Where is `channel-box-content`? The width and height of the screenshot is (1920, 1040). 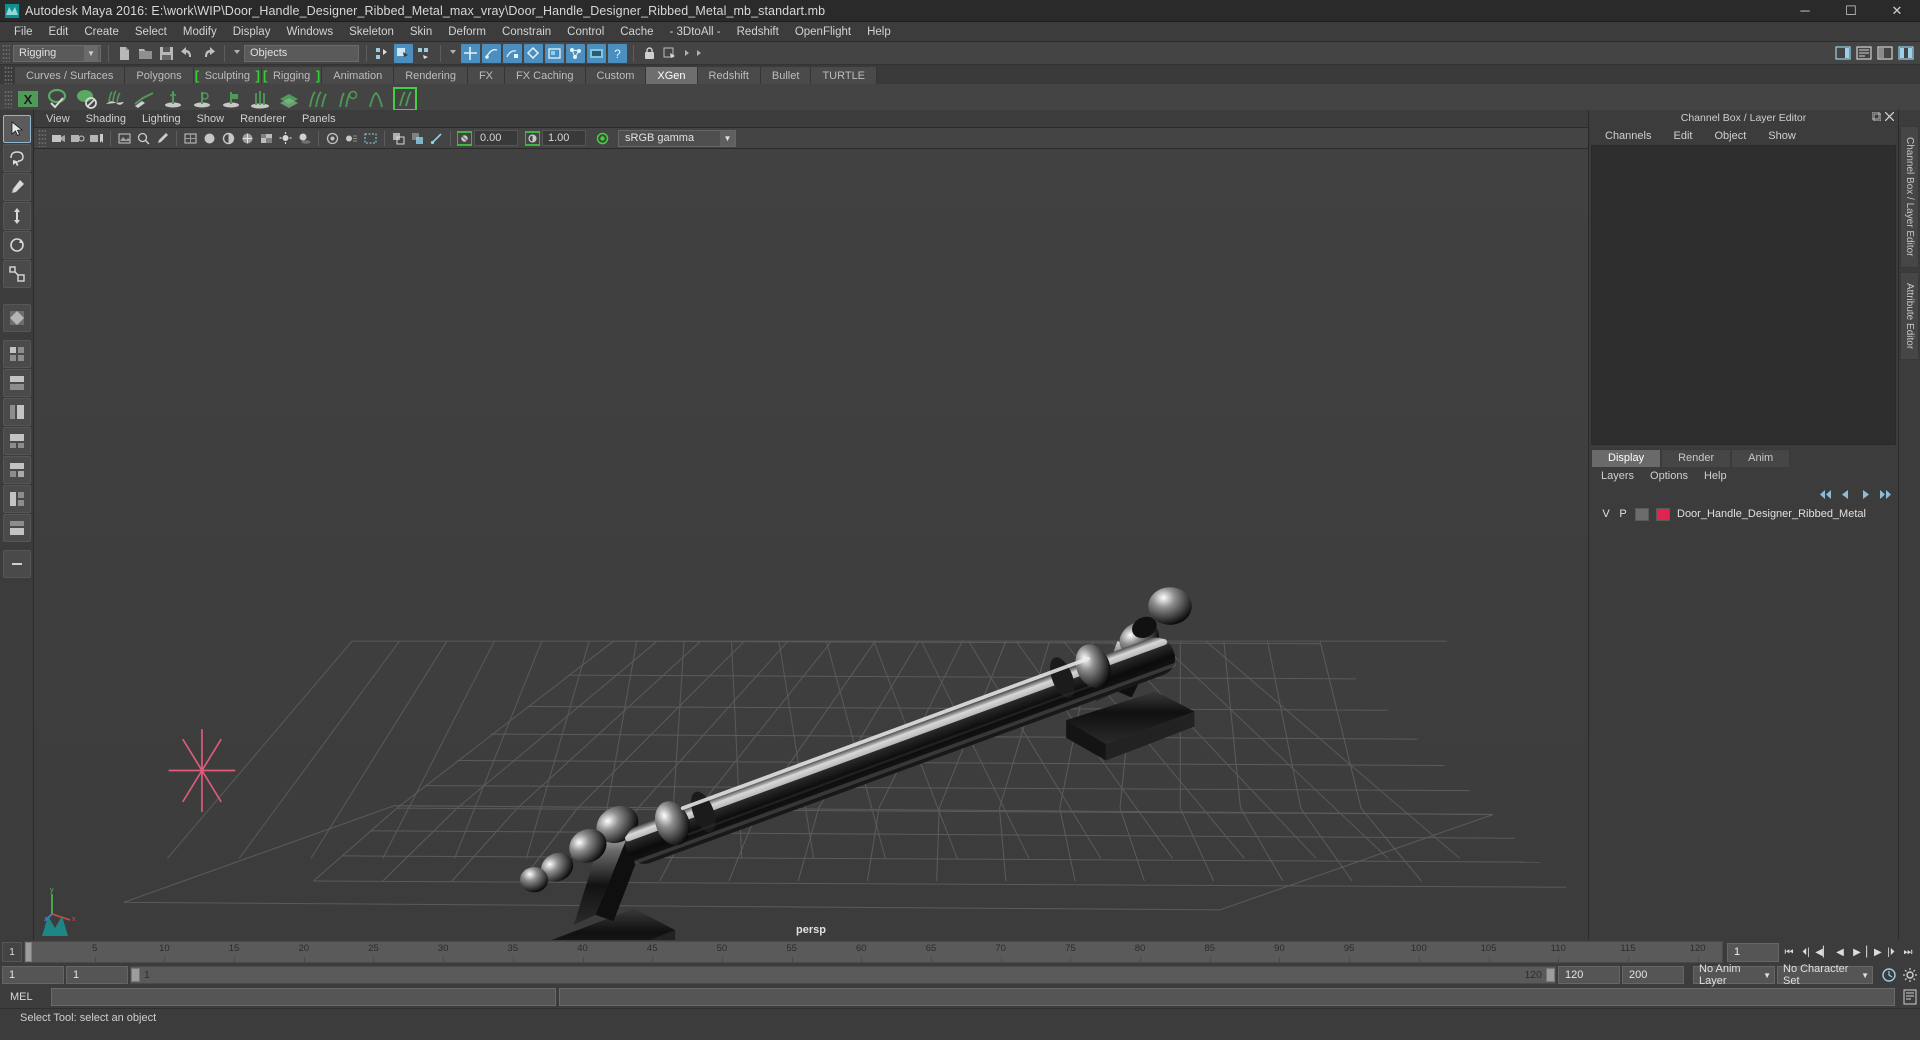 channel-box-content is located at coordinates (1743, 295).